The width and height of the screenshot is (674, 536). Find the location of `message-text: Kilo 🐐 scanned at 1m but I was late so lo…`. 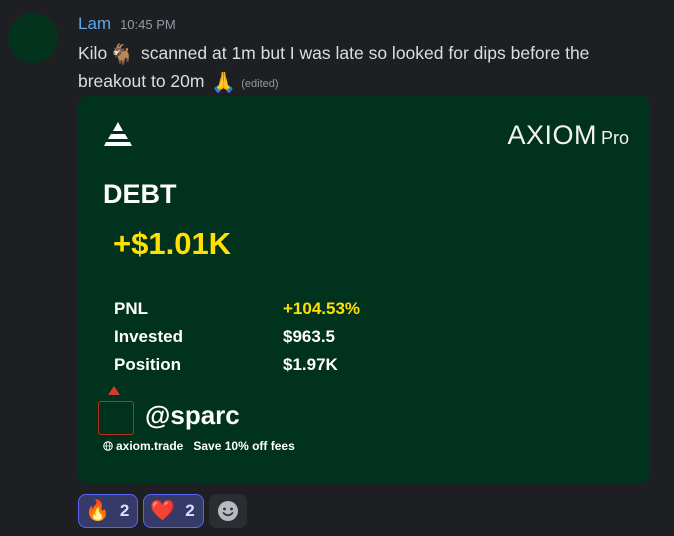

message-text: Kilo 🐐 scanned at 1m but I was late so lo… is located at coordinates (368, 68).